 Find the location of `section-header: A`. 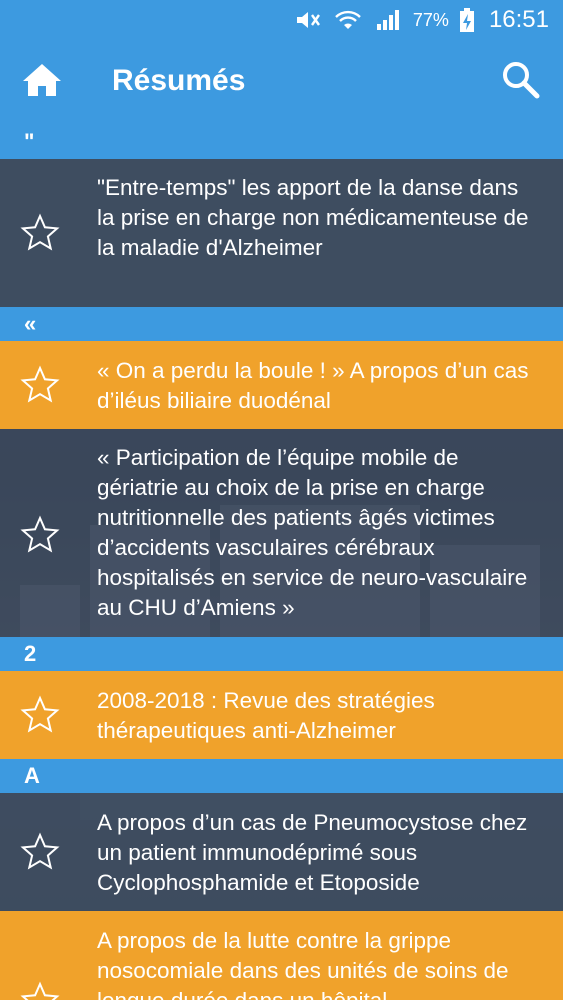

section-header: A is located at coordinates (281, 776).